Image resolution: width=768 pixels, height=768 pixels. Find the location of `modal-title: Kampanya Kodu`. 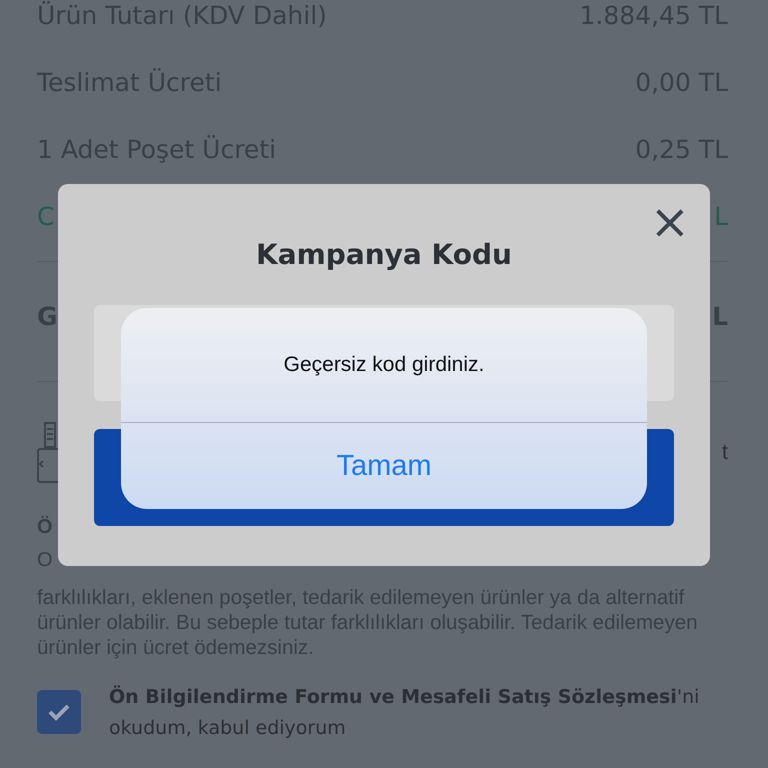

modal-title: Kampanya Kodu is located at coordinates (384, 254).